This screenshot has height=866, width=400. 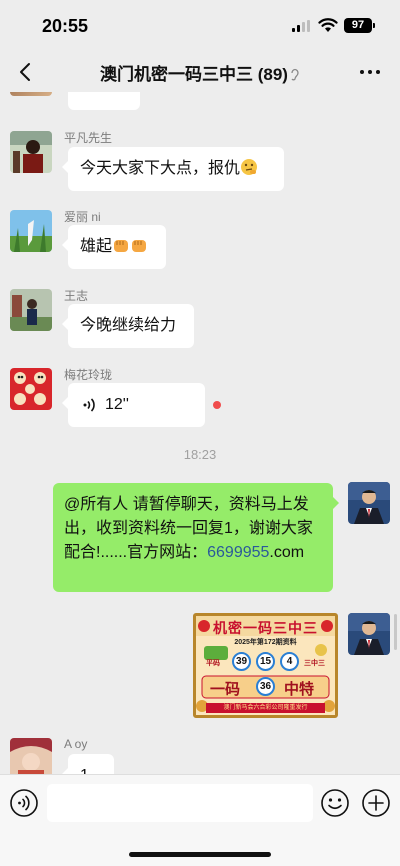 I want to click on sender-name: 爱丽 ni, so click(x=82, y=217).